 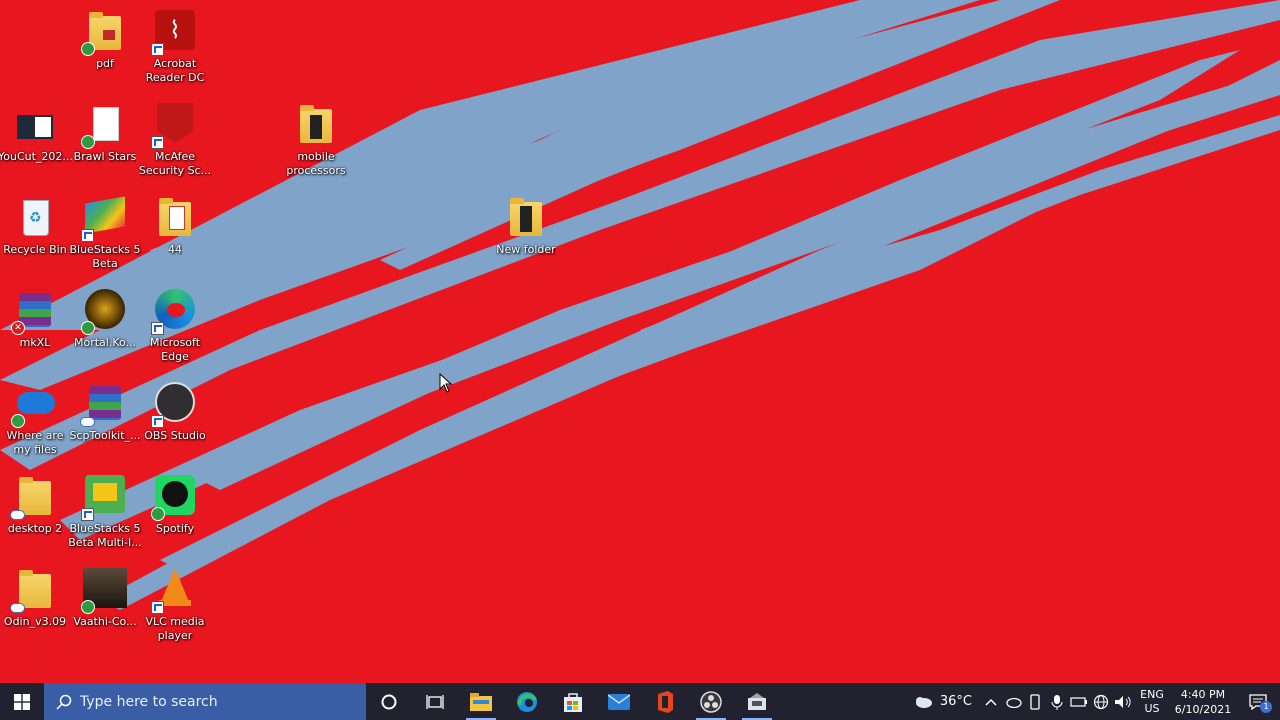 I want to click on app-icon, so click(x=757, y=701).